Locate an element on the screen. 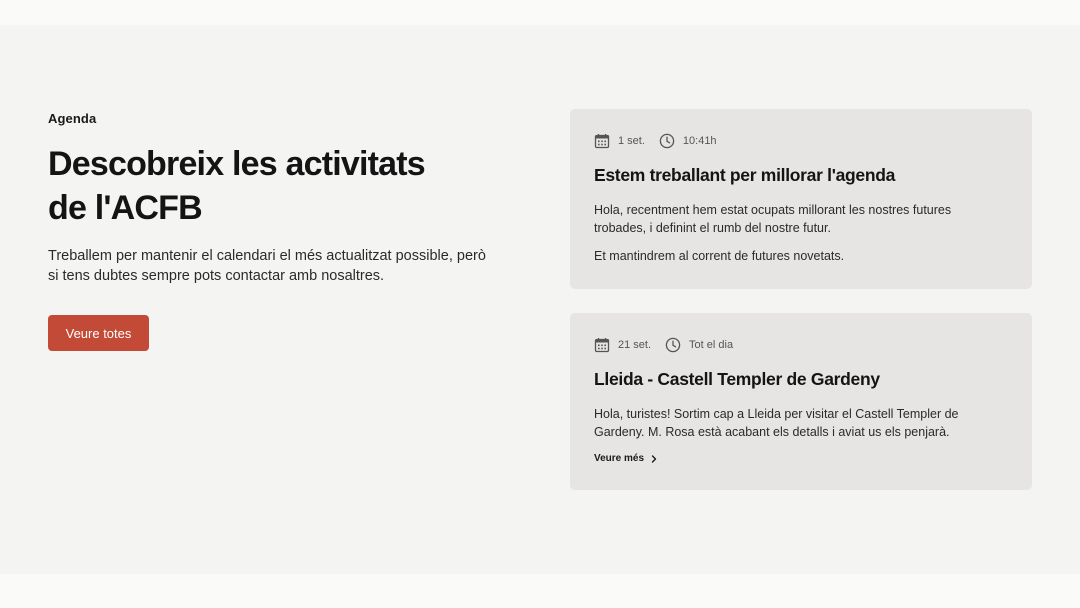 This screenshot has width=1080, height=608. page-title: Descobreix les activitats de l'ACFB is located at coordinates (237, 186).